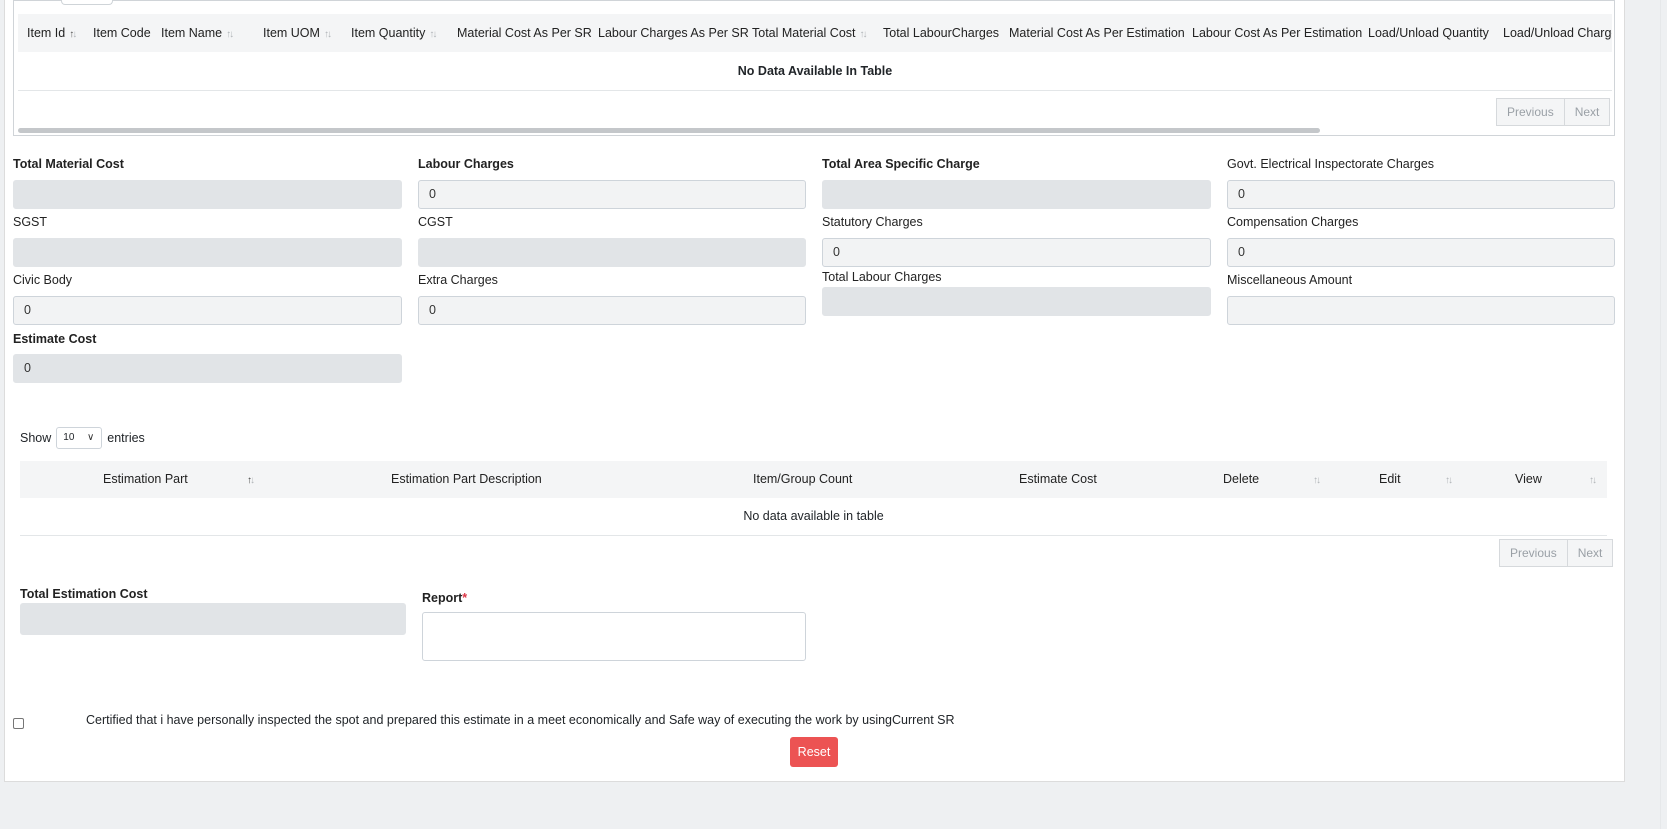 The height and width of the screenshot is (829, 1667). I want to click on total-area-specific-charge-label: Total Area Specific Charge, so click(901, 164).